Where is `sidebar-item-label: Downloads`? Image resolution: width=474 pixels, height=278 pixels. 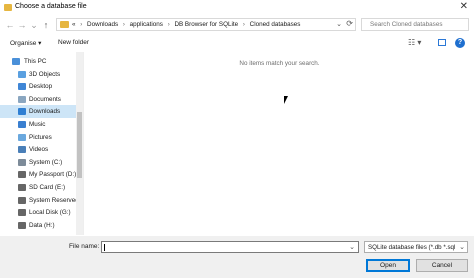
sidebar-item-label: Downloads is located at coordinates (45, 112).